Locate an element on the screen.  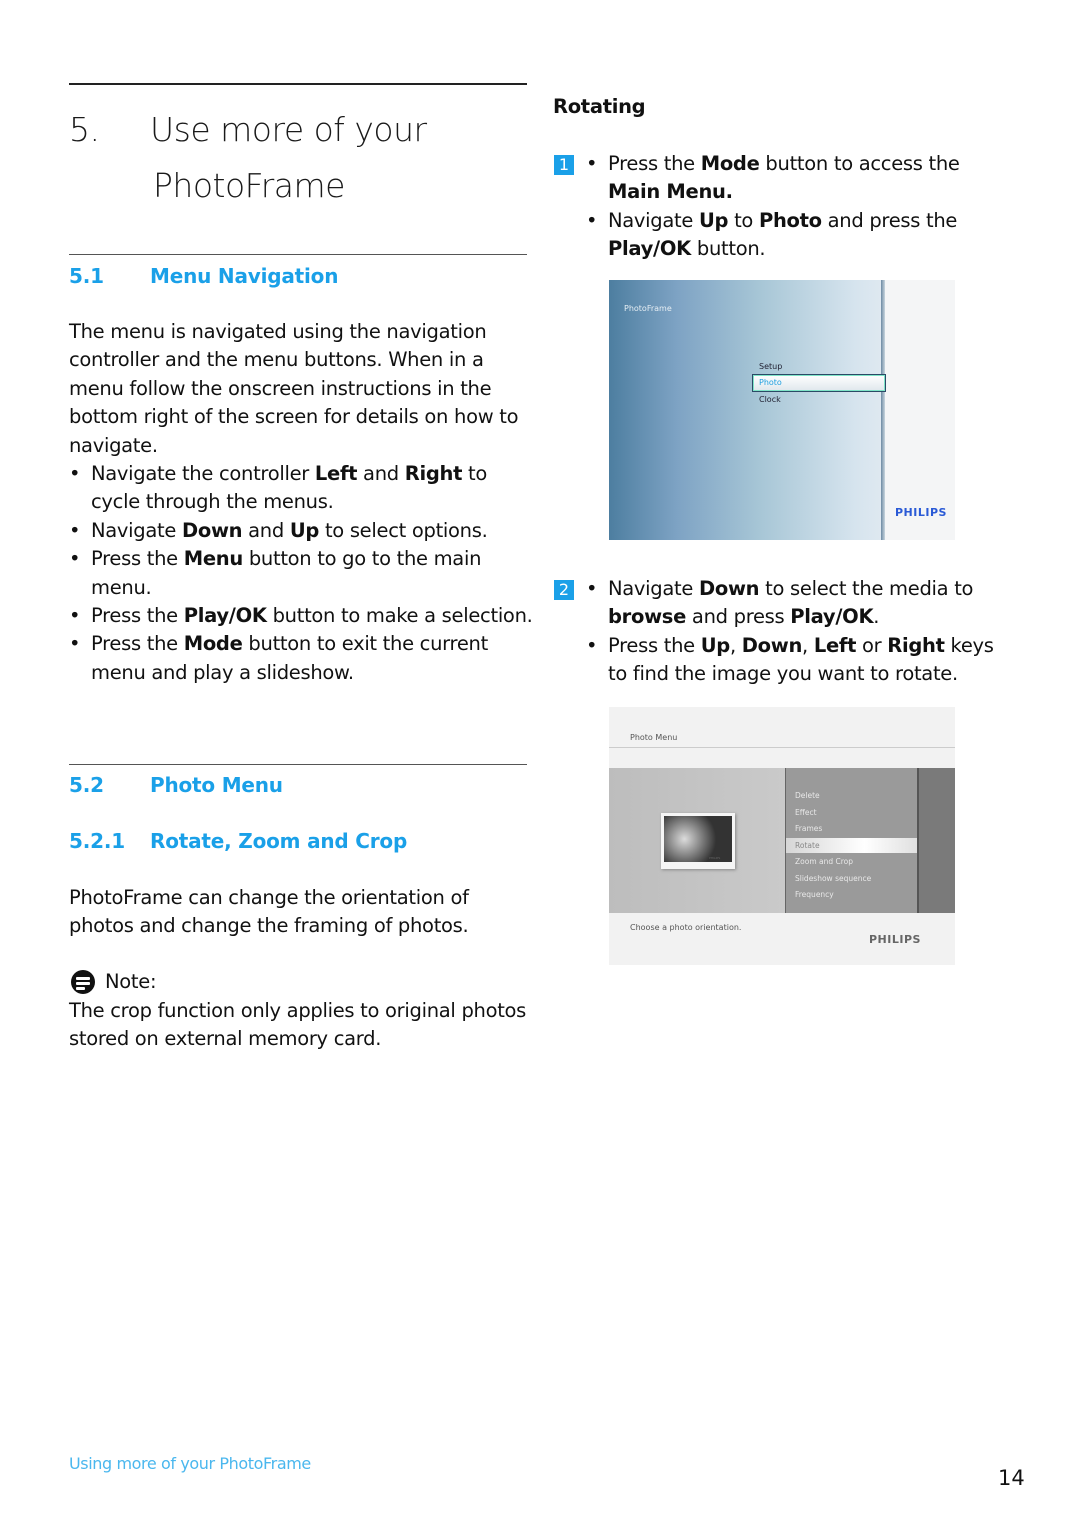
photo-menu-item: Frequency is located at coordinates (814, 894).